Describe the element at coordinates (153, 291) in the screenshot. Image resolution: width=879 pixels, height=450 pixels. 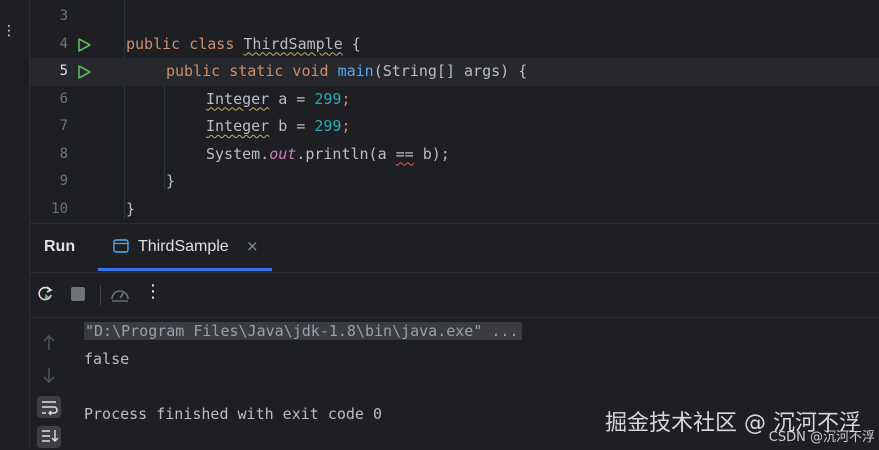
I see `more-actions-icon: ⋮` at that location.